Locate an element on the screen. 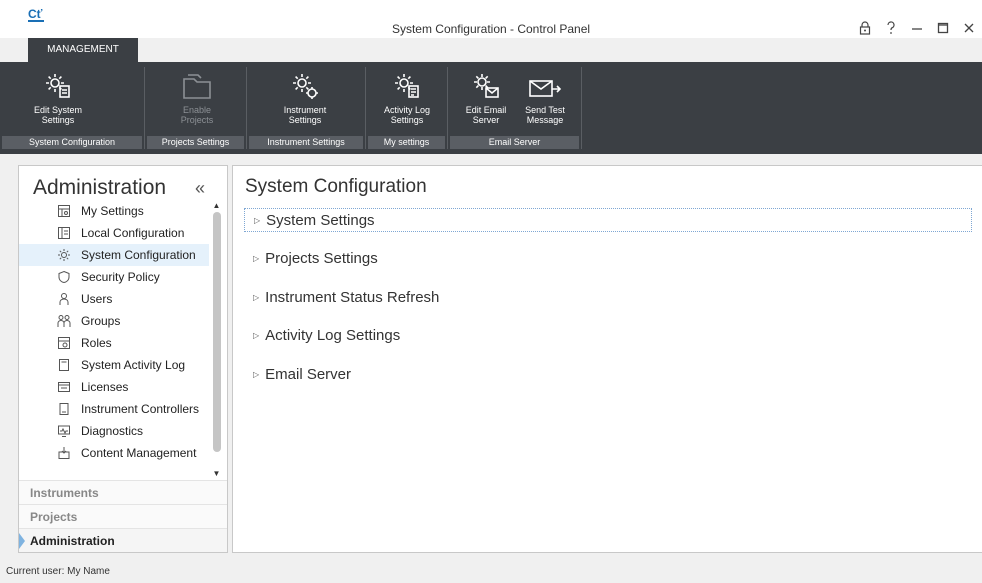 This screenshot has width=982, height=583. local-configuration-icon is located at coordinates (64, 233).